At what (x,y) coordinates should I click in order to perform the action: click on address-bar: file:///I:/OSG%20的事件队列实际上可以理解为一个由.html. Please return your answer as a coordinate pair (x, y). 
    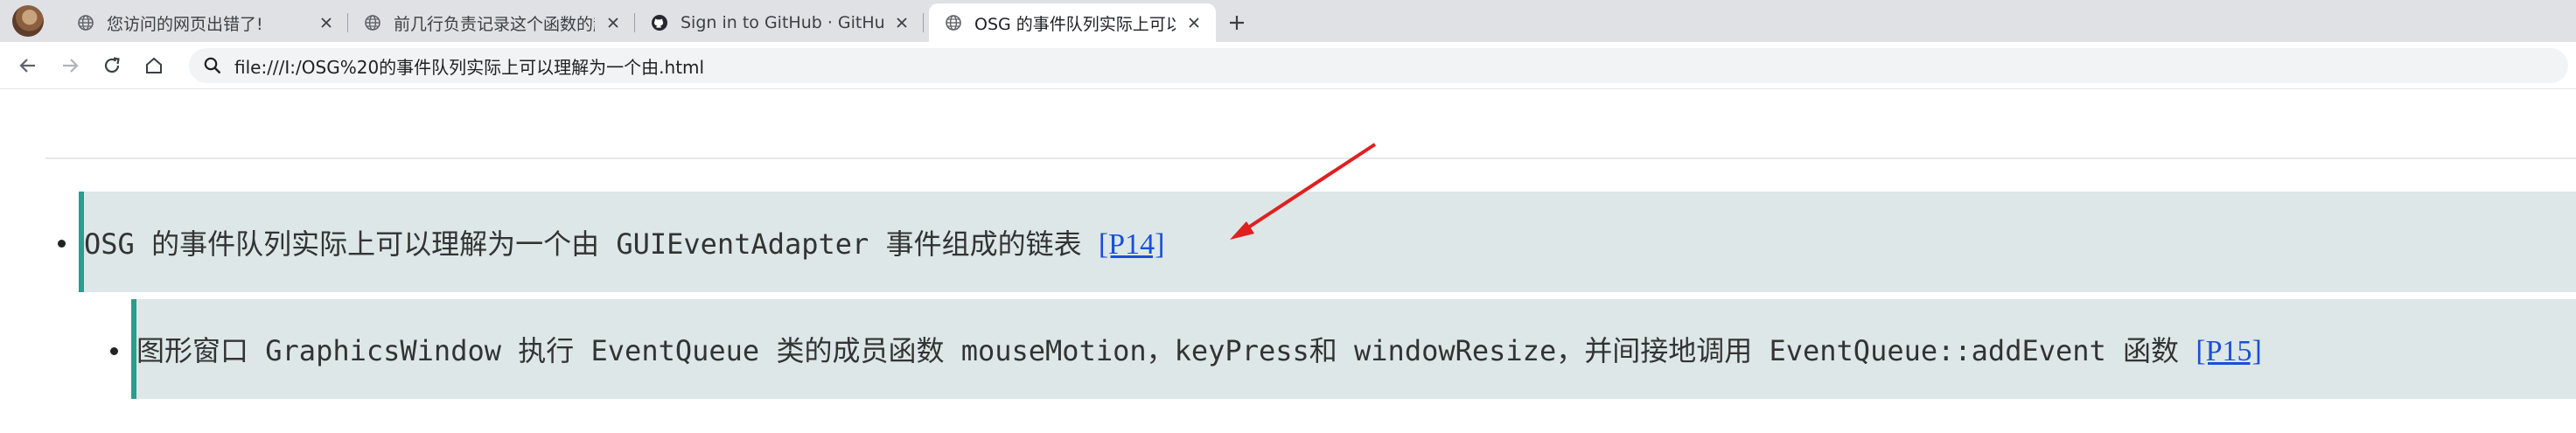
    Looking at the image, I should click on (1378, 65).